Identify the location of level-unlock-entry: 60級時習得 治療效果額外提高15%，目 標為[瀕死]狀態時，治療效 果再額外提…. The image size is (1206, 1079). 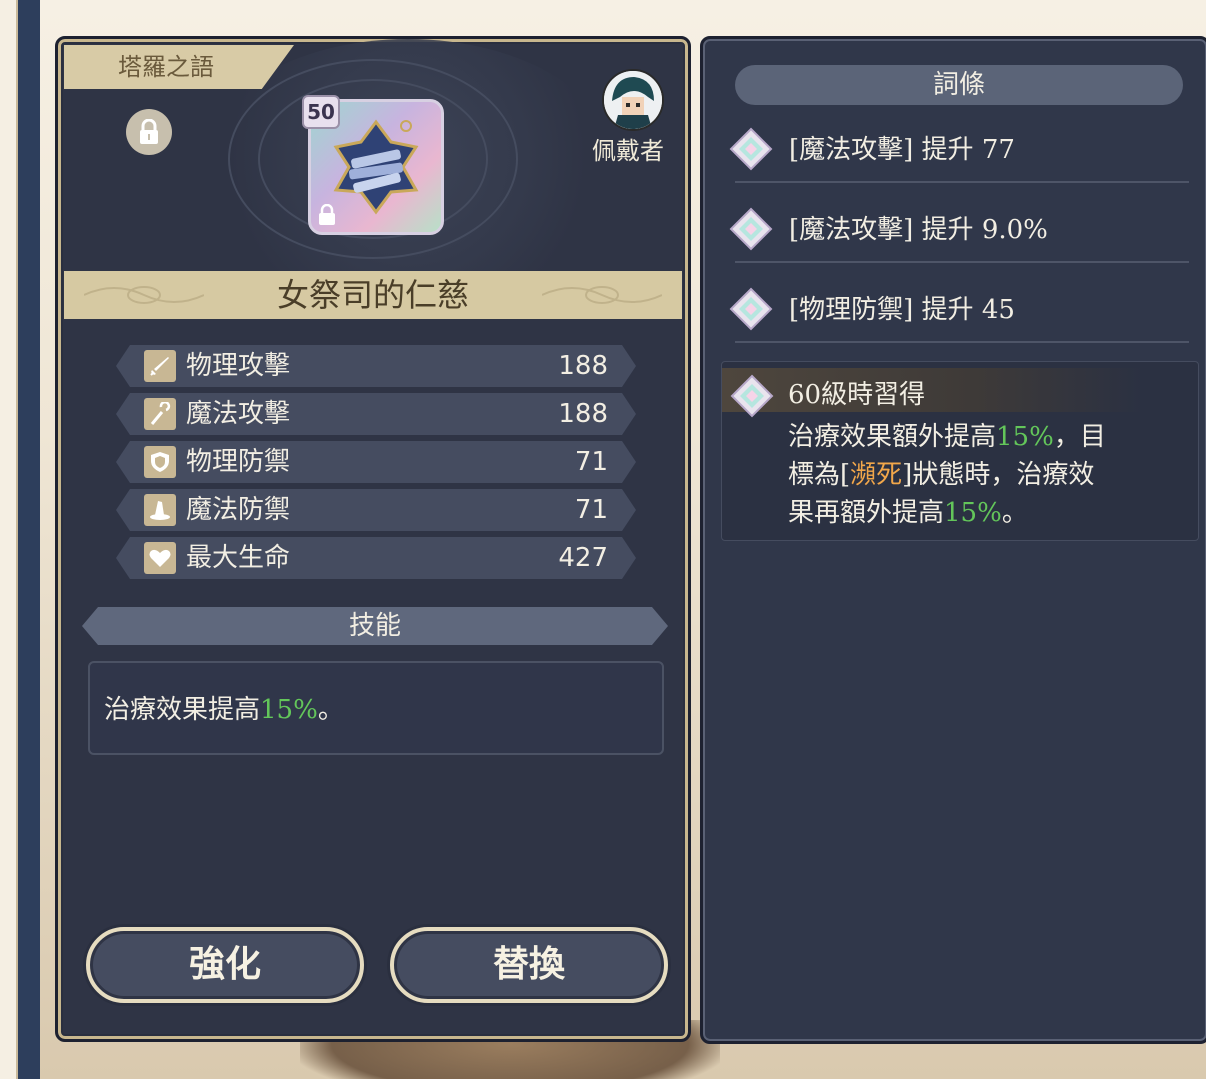
(960, 451).